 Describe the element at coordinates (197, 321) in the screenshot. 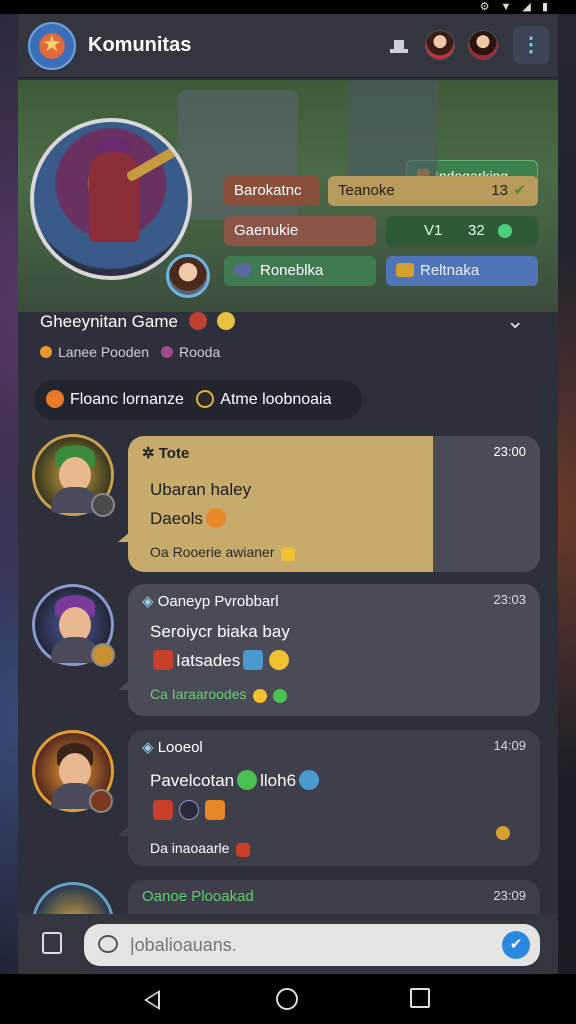

I see `fire-emoji-icon` at that location.